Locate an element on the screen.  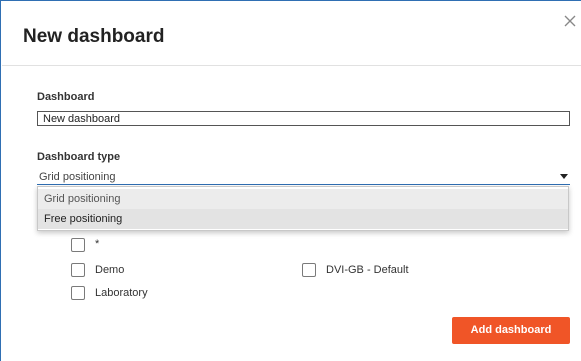
dashboard-name-label: Dashboard is located at coordinates (66, 97).